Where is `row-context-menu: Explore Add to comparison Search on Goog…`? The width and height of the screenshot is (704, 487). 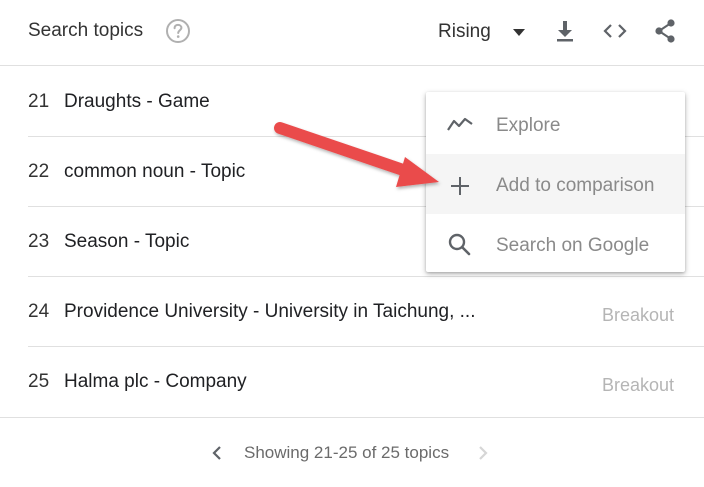 row-context-menu: Explore Add to comparison Search on Goog… is located at coordinates (555, 182).